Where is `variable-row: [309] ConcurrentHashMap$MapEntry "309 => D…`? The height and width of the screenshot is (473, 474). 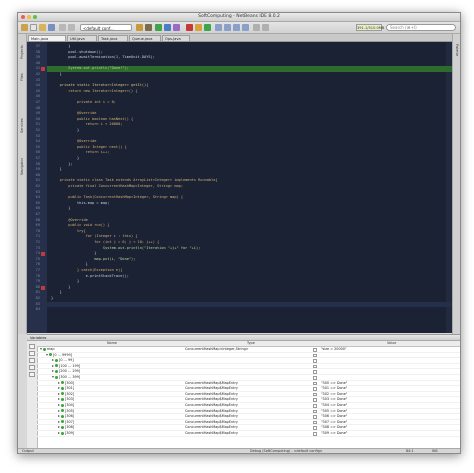 variable-row: [309] ConcurrentHashMap$MapEntry "309 => D… is located at coordinates (248, 434).